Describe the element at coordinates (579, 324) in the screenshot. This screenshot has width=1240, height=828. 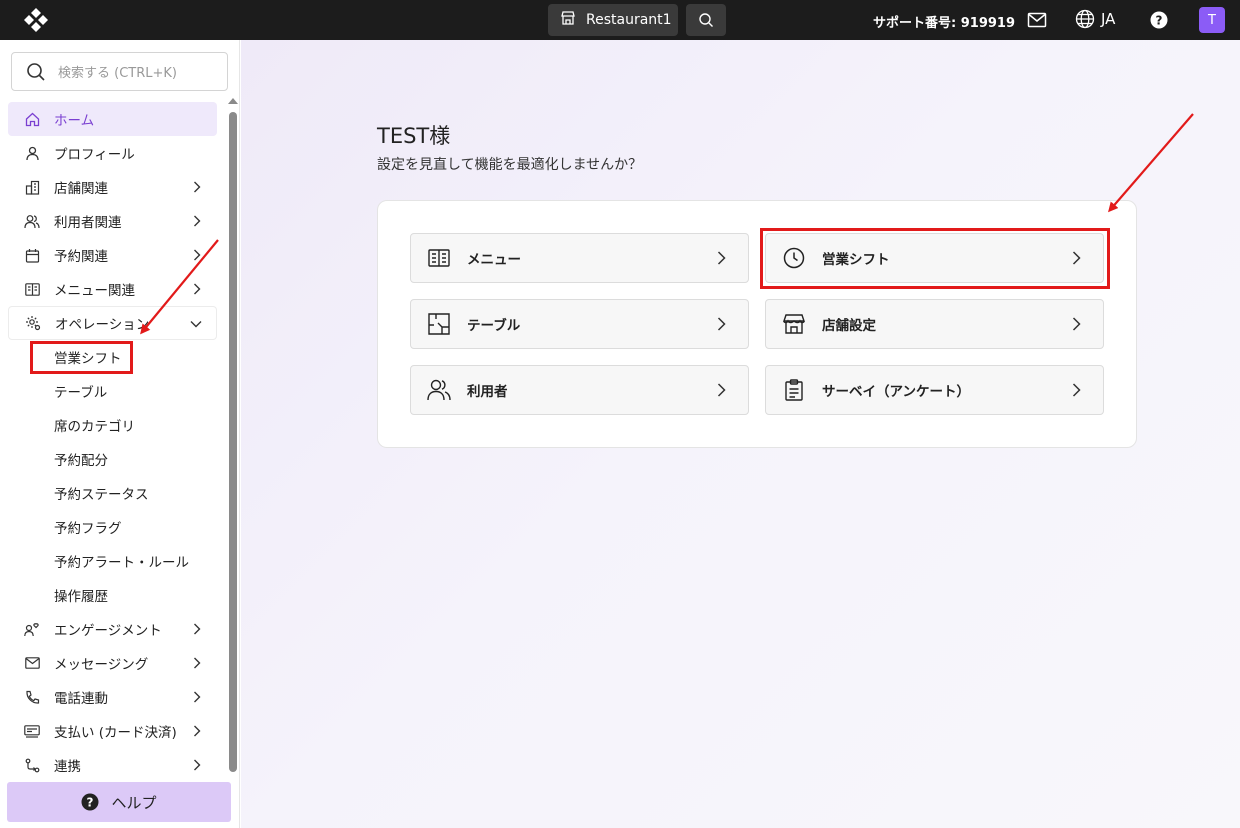
I see `tile-table: テーブル` at that location.